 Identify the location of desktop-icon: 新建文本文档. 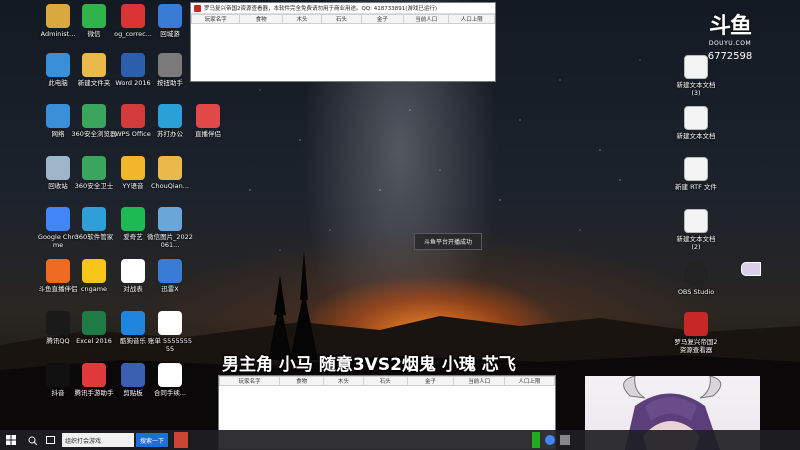
(696, 123).